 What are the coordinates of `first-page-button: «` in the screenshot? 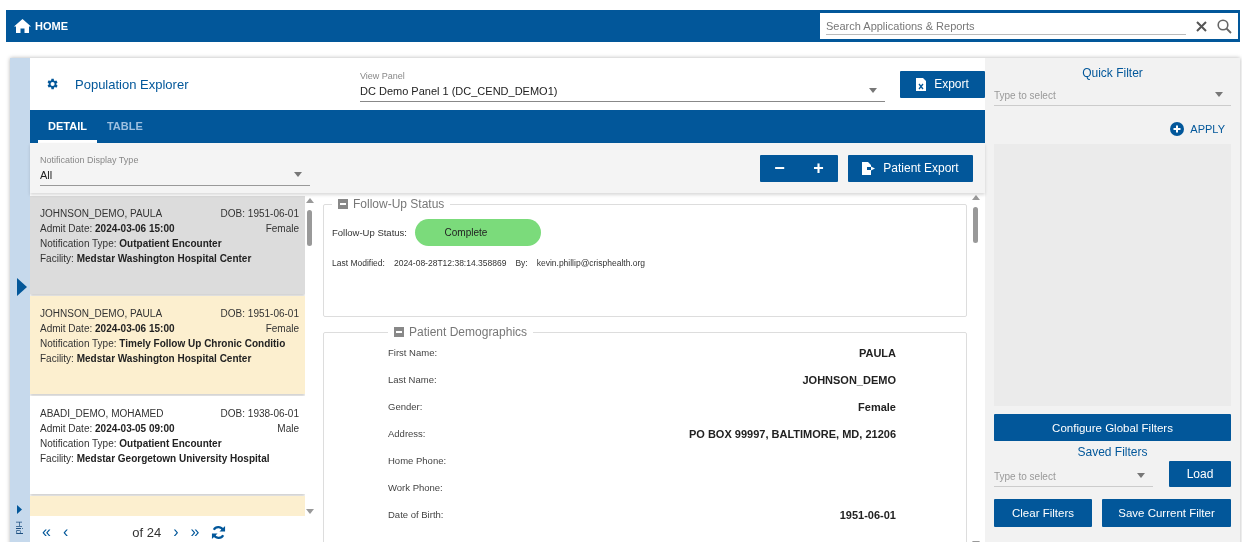 It's located at (46, 532).